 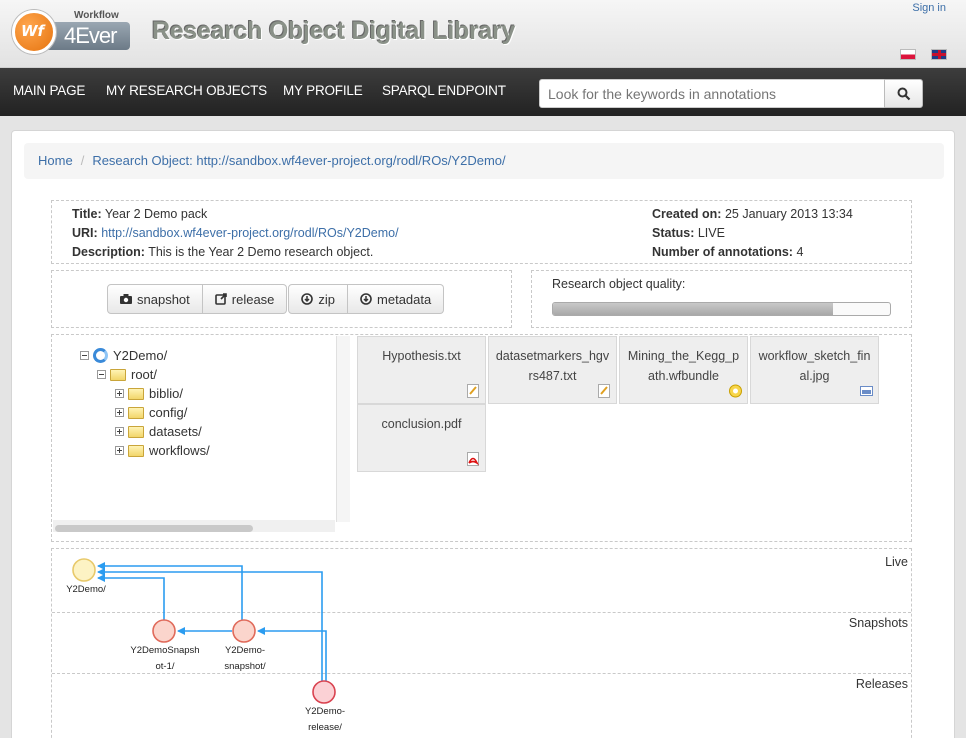 What do you see at coordinates (325, 711) in the screenshot?
I see `node-release-label-a: Y2Demo-` at bounding box center [325, 711].